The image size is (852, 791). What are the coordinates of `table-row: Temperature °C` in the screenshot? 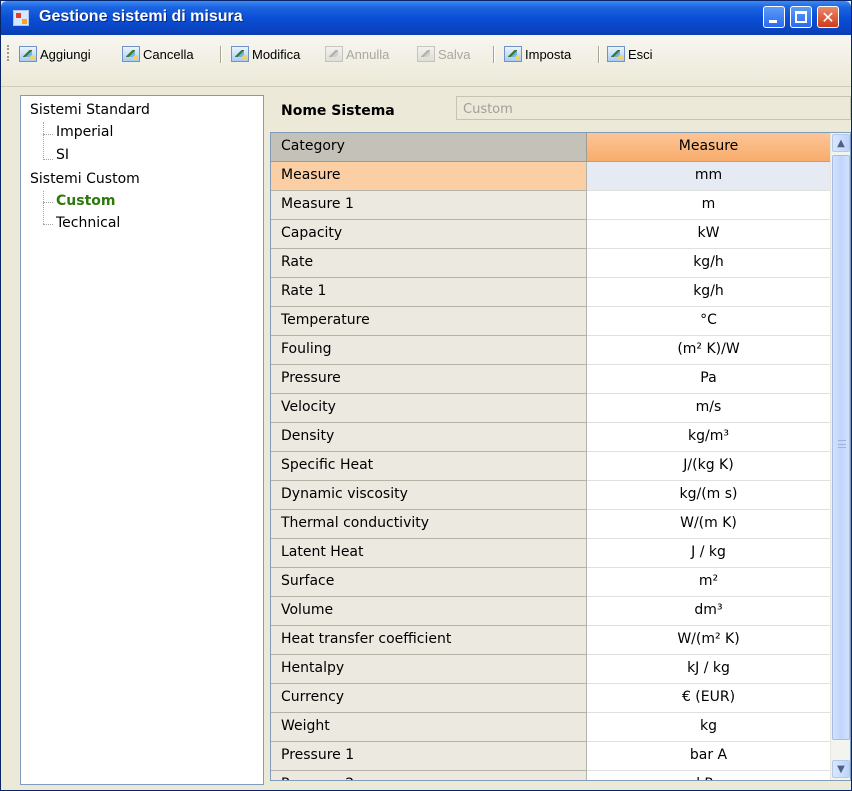 It's located at (550, 321).